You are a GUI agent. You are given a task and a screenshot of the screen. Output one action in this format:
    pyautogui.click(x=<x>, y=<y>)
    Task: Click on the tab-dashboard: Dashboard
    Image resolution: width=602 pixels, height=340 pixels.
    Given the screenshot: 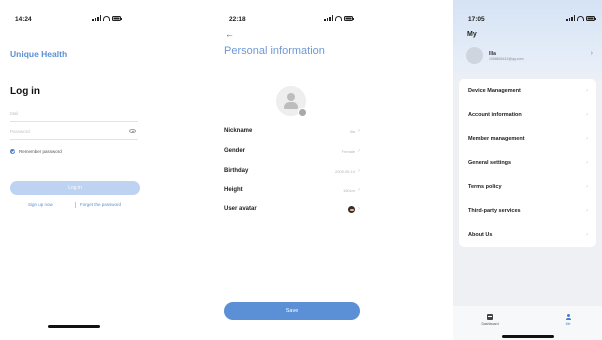 What is the action you would take?
    pyautogui.click(x=490, y=320)
    